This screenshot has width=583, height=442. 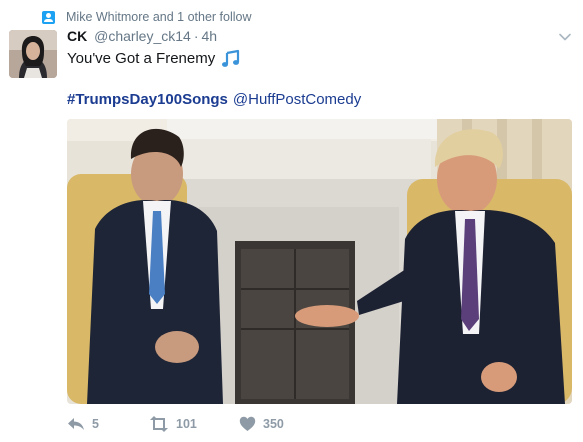 I want to click on social-context: Mike Whitmore and 1 other follow, so click(x=147, y=17).